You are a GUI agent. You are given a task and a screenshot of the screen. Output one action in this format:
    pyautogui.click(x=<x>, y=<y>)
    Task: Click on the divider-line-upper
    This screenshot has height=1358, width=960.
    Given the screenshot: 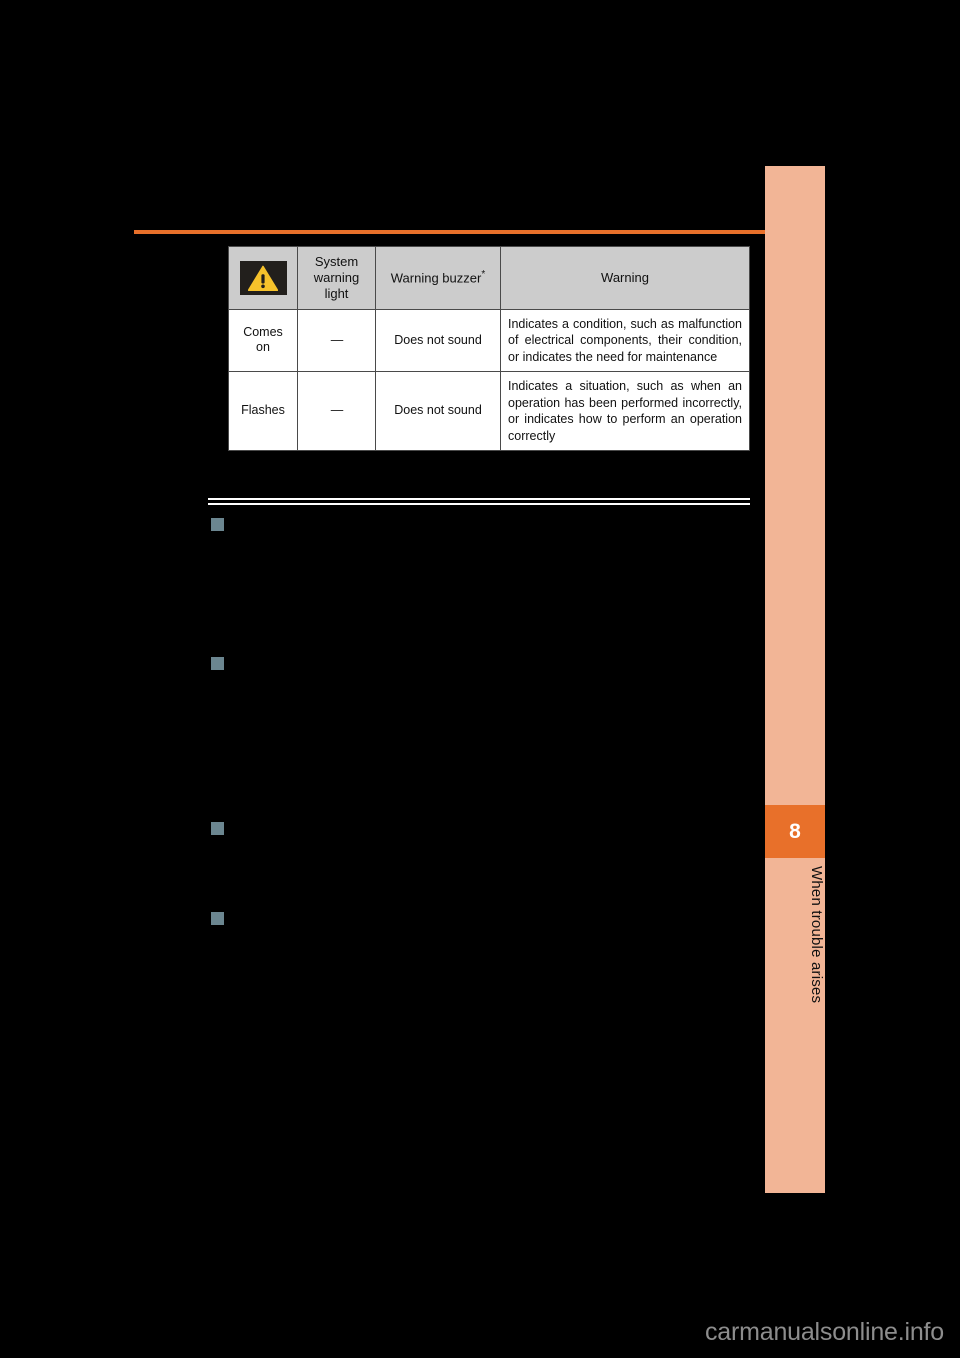 What is the action you would take?
    pyautogui.click(x=479, y=499)
    